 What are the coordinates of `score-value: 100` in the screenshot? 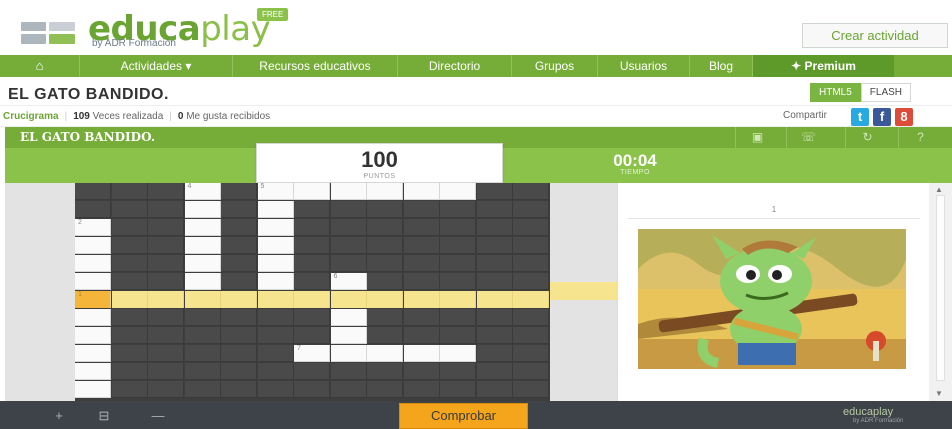 It's located at (379, 159).